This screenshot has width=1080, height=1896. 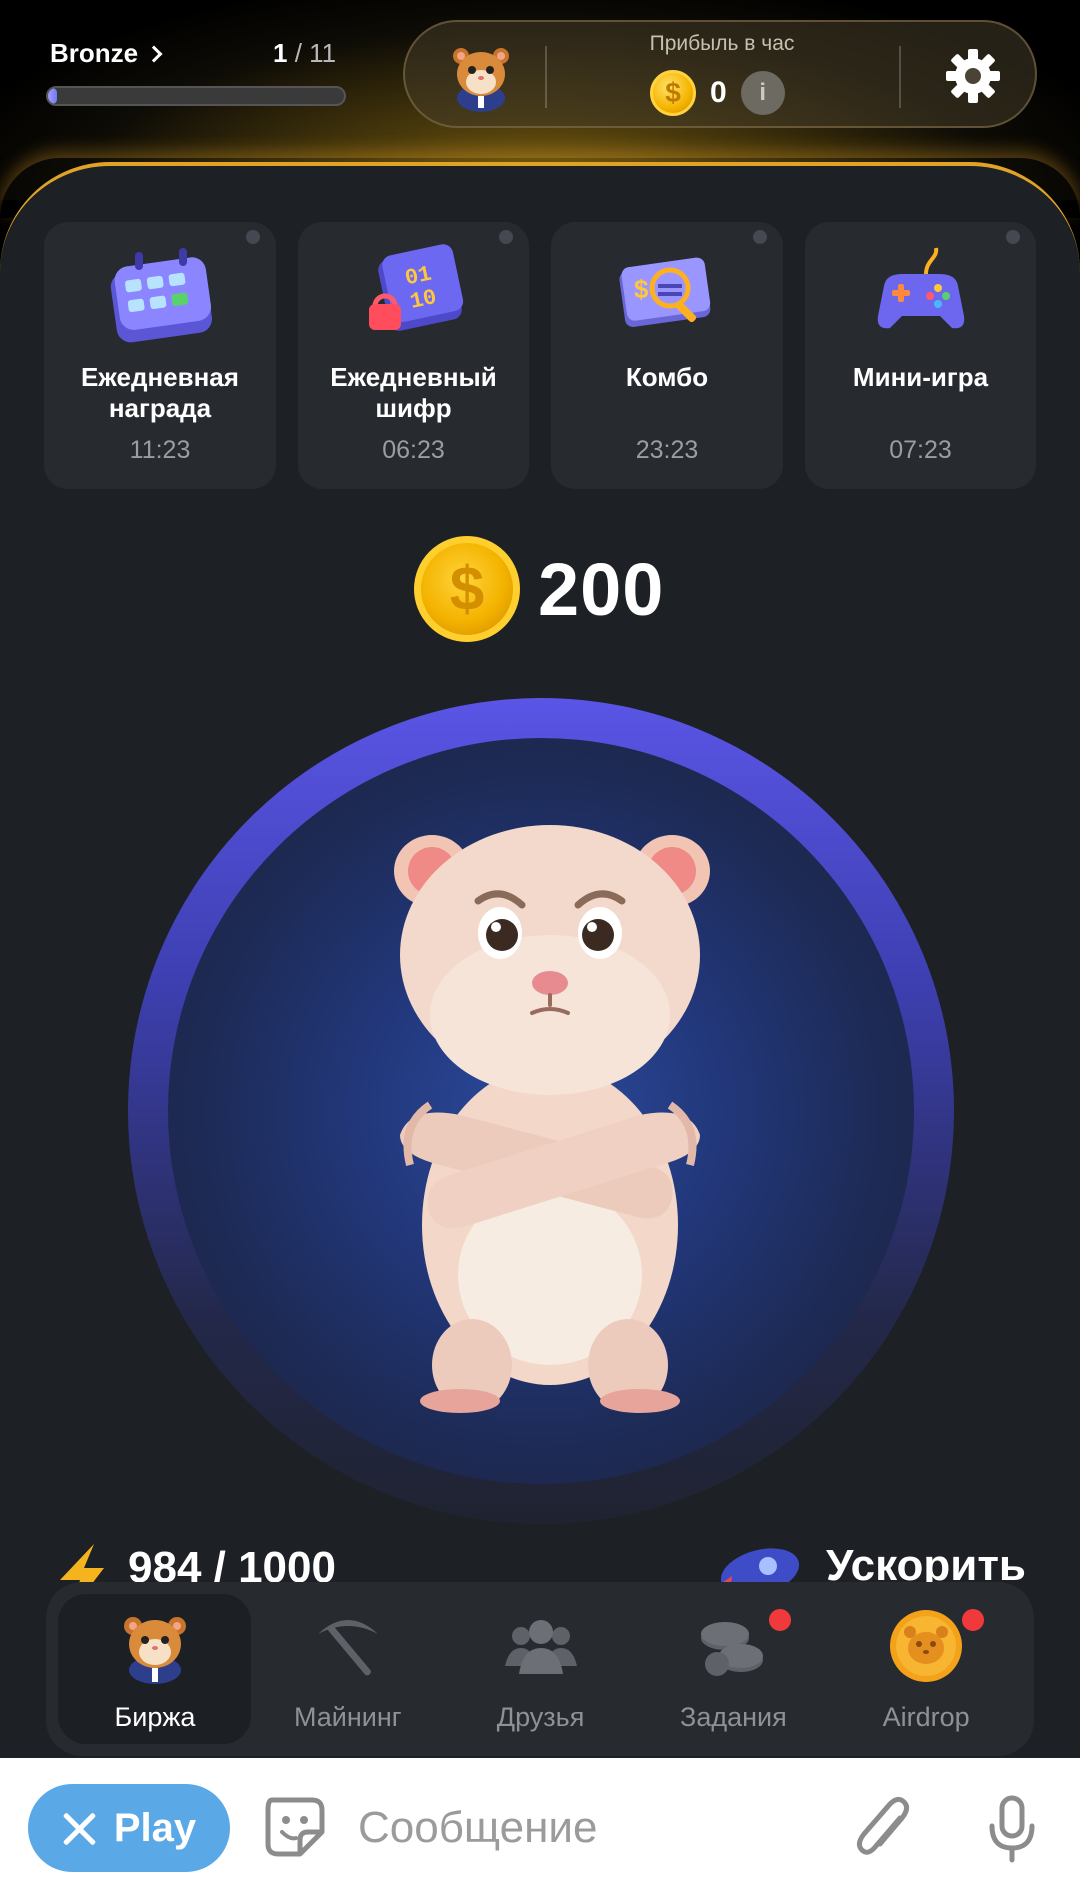 I want to click on chevron-right-icon, so click(x=154, y=53).